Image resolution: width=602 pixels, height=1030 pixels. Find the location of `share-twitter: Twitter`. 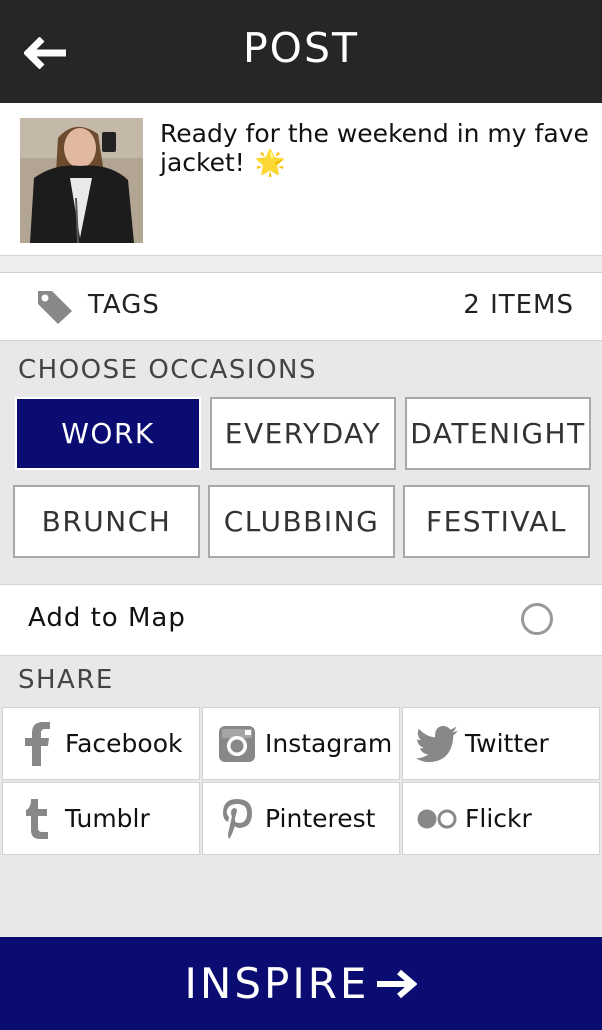

share-twitter: Twitter is located at coordinates (501, 743).